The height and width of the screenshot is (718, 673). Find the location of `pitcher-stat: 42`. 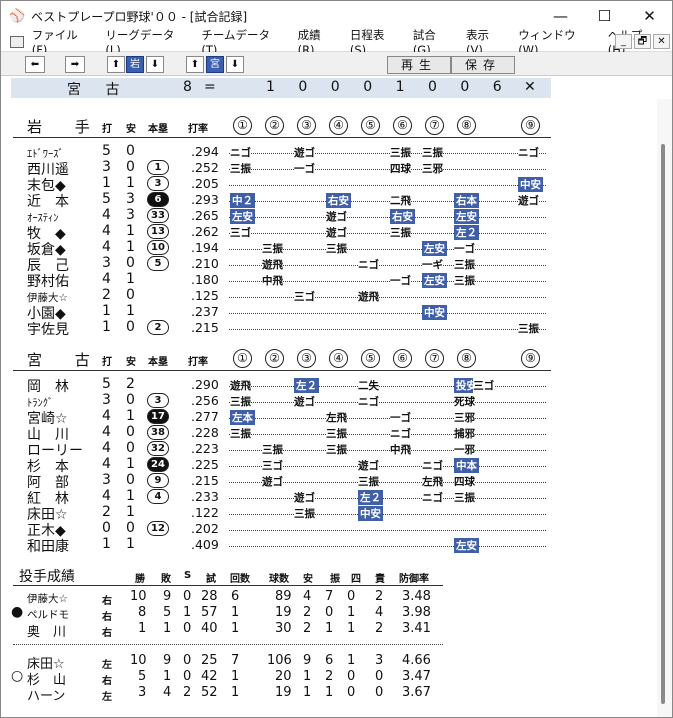

pitcher-stat: 42 is located at coordinates (209, 676).